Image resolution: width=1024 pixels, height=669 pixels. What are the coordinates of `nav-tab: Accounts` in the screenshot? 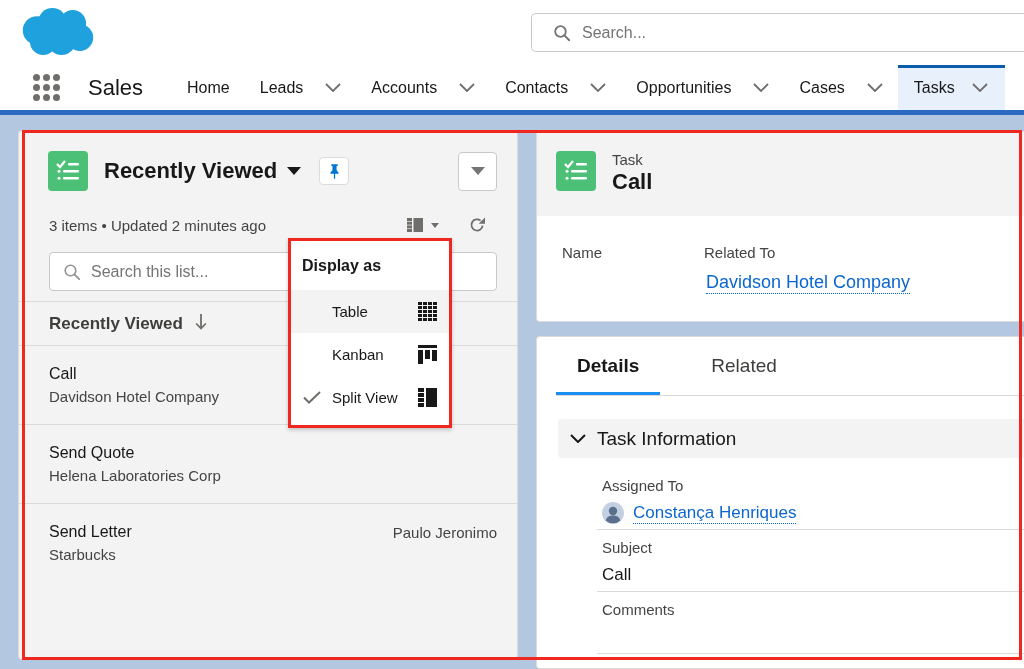 It's located at (423, 87).